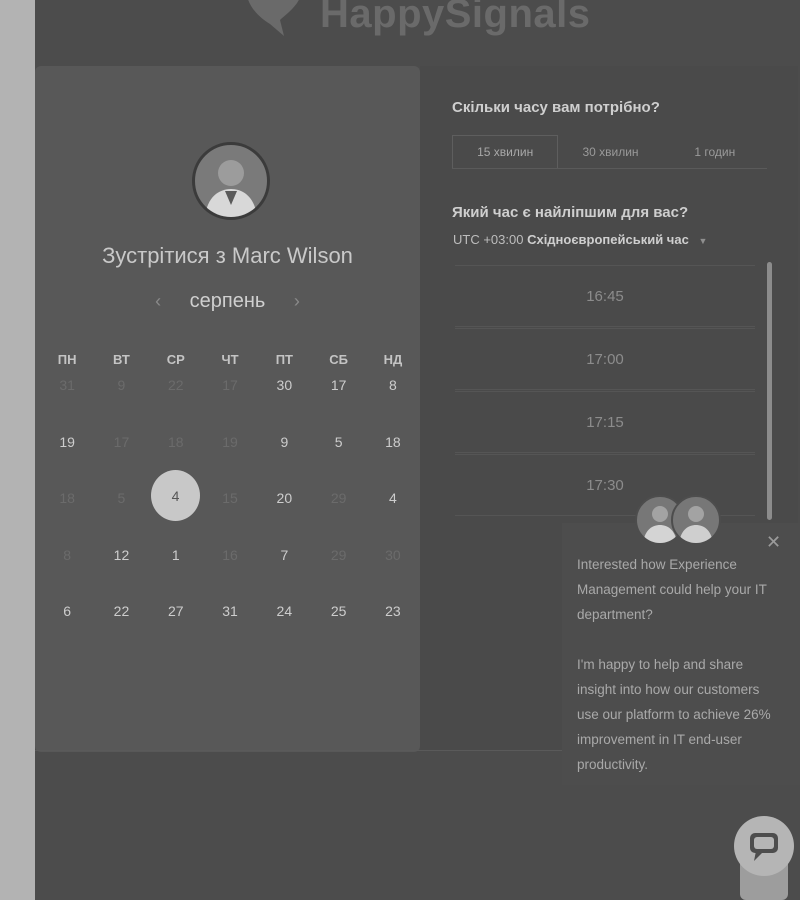 This screenshot has height=900, width=800. I want to click on duration-option-30: 30 хвилин, so click(610, 151).